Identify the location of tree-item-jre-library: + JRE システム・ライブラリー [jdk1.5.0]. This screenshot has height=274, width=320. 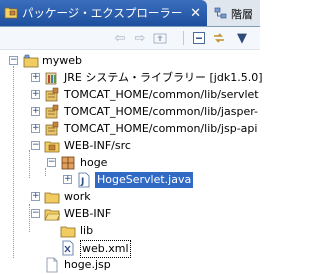
(131, 78).